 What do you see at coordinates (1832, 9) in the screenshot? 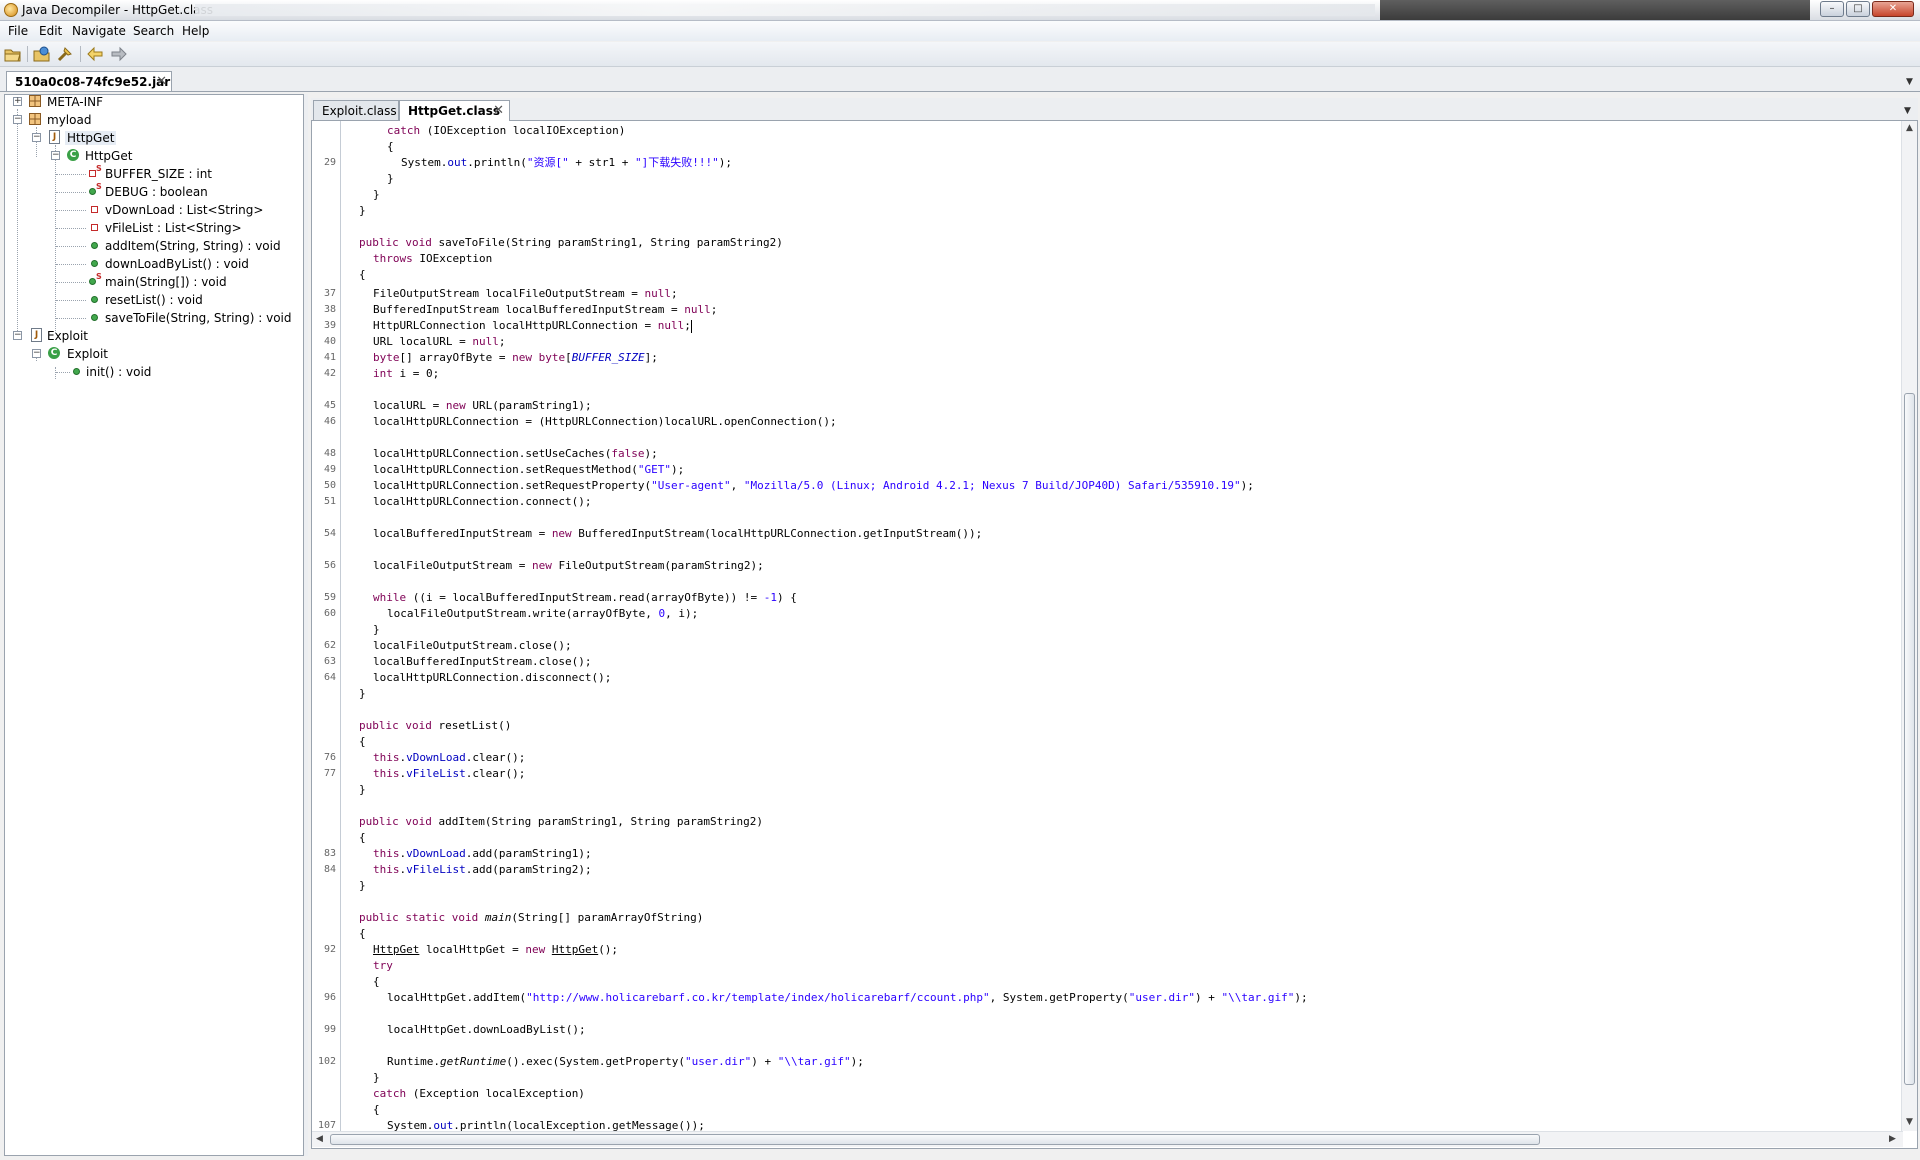
I see `minimize-button: –` at bounding box center [1832, 9].